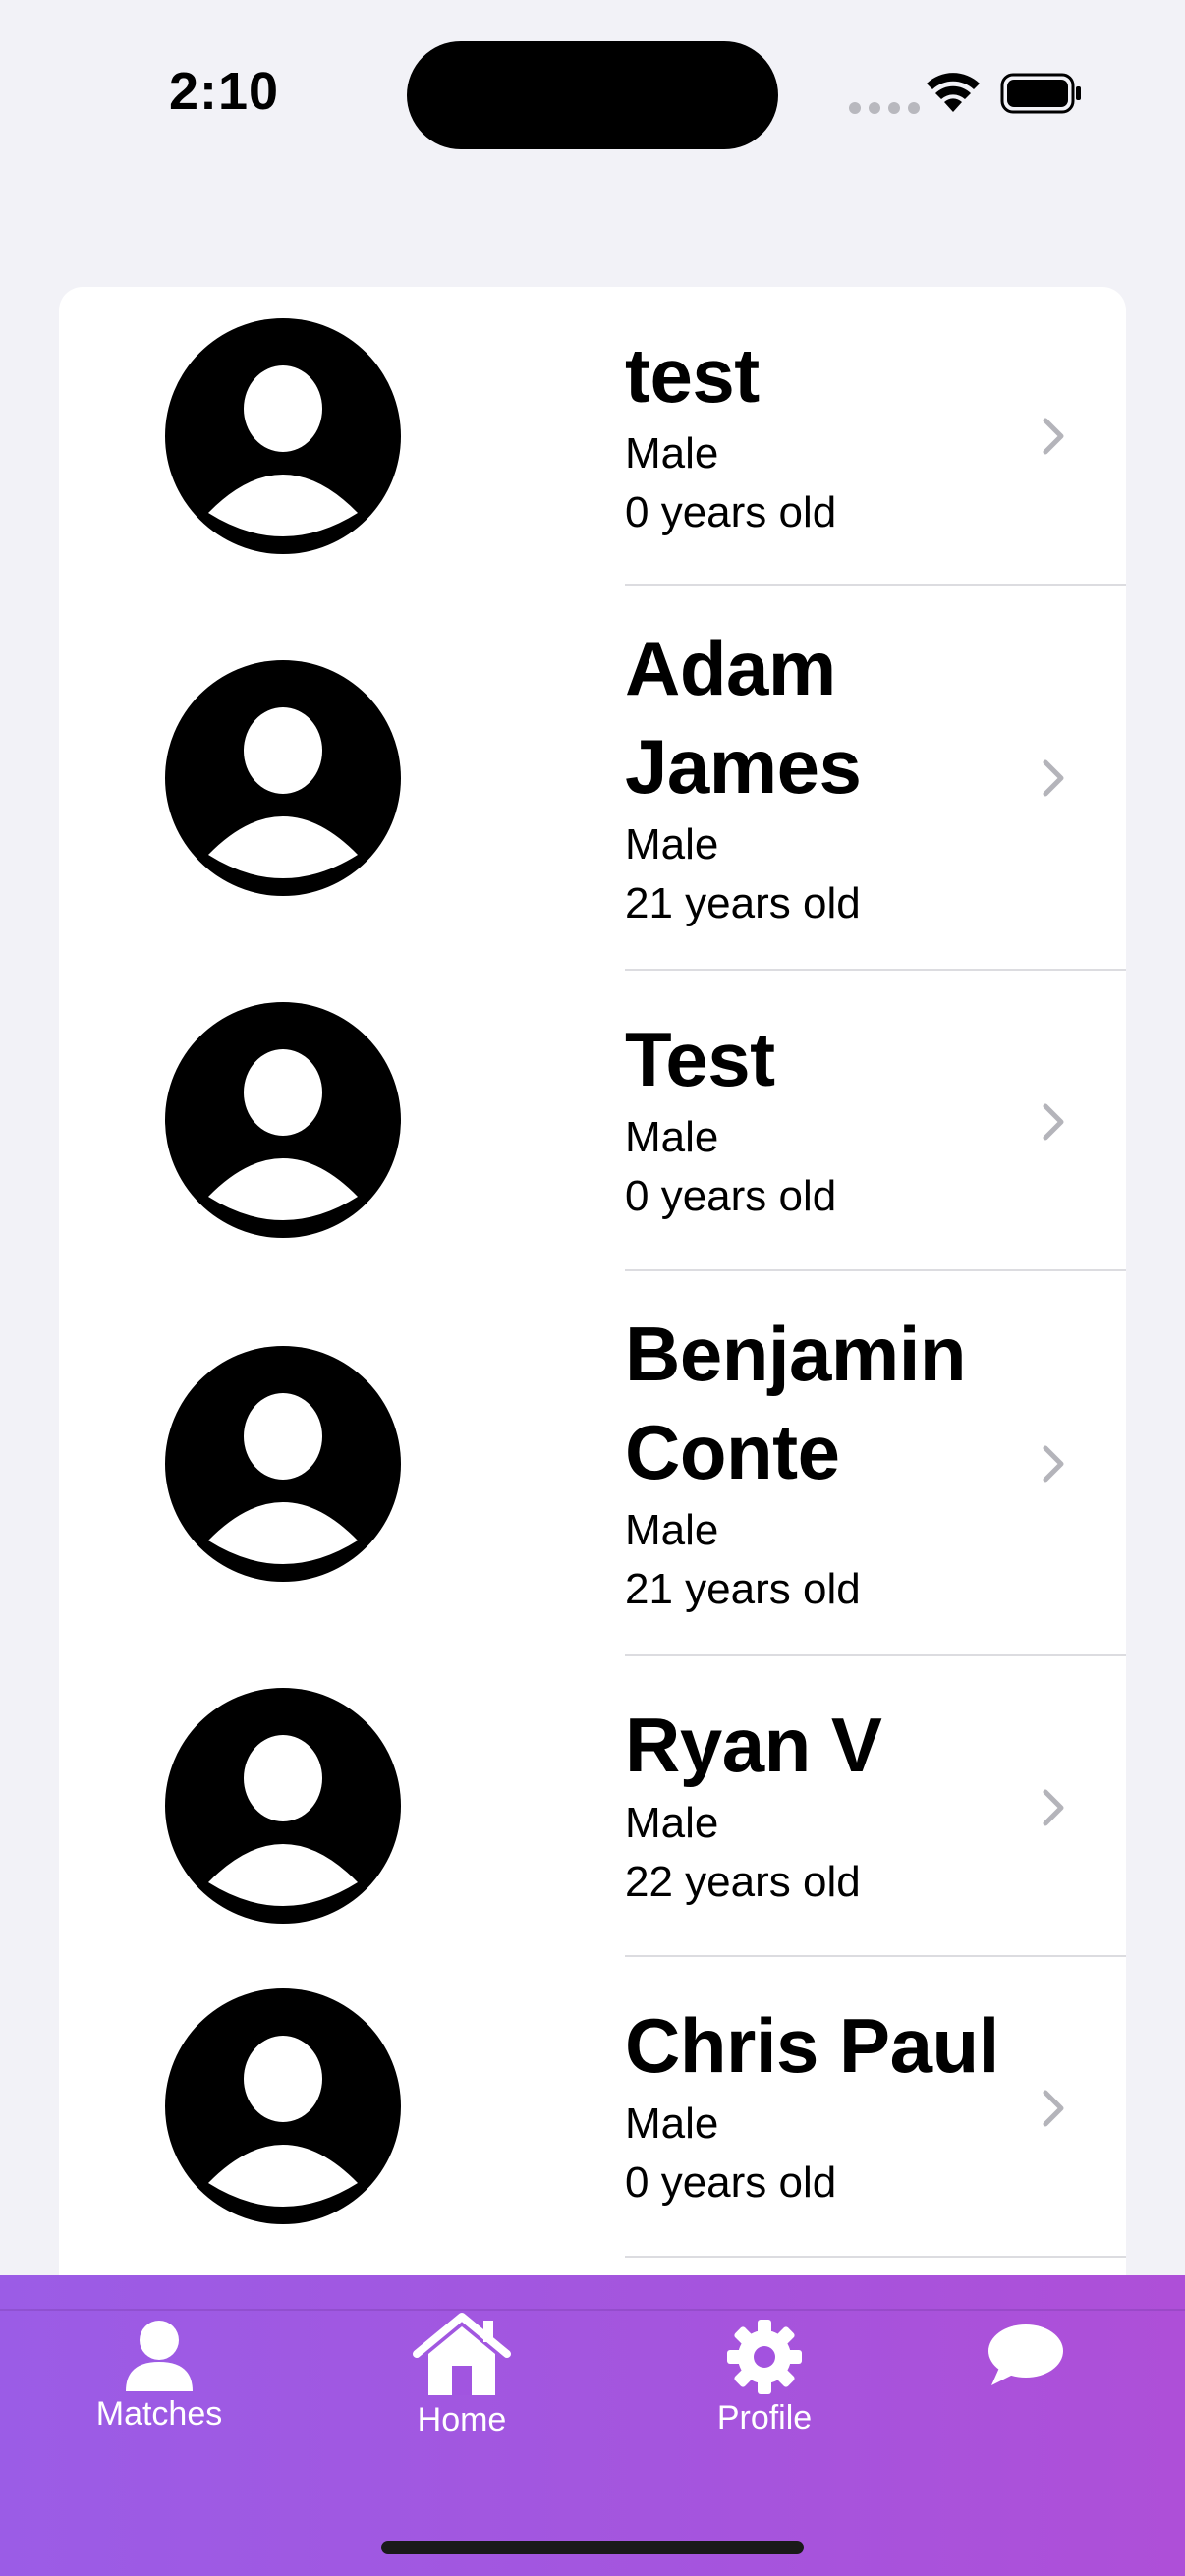  I want to click on tab-bar: Matches Home Profile, so click(592, 2425).